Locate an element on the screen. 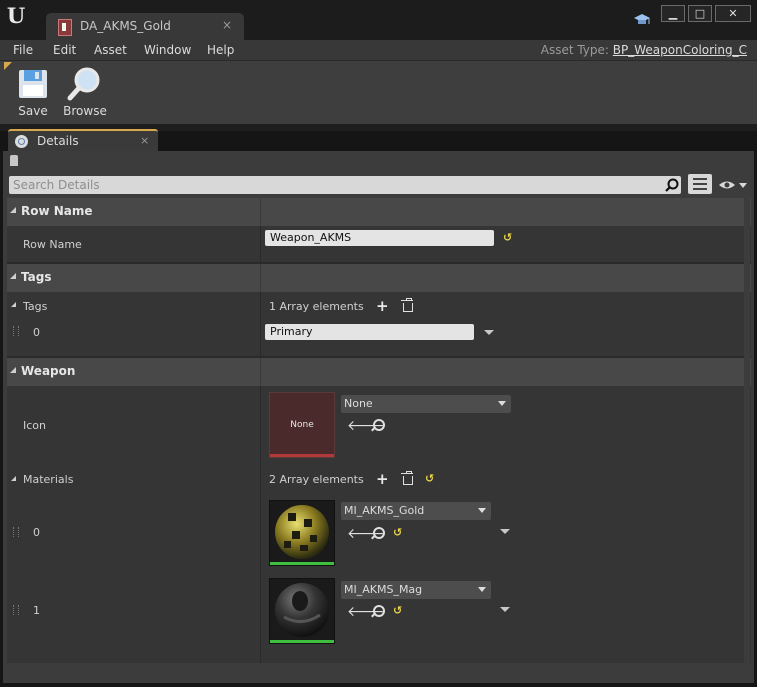  category-title: Row Name is located at coordinates (57, 211).